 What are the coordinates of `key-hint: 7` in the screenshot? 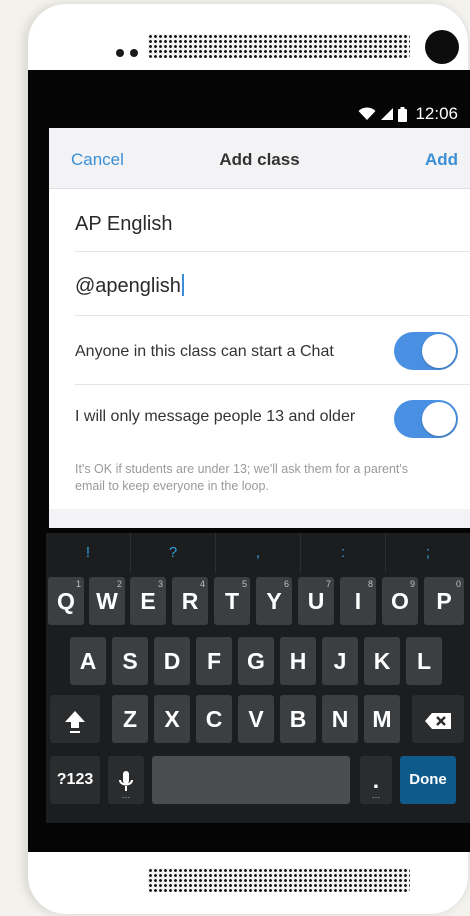 It's located at (328, 584).